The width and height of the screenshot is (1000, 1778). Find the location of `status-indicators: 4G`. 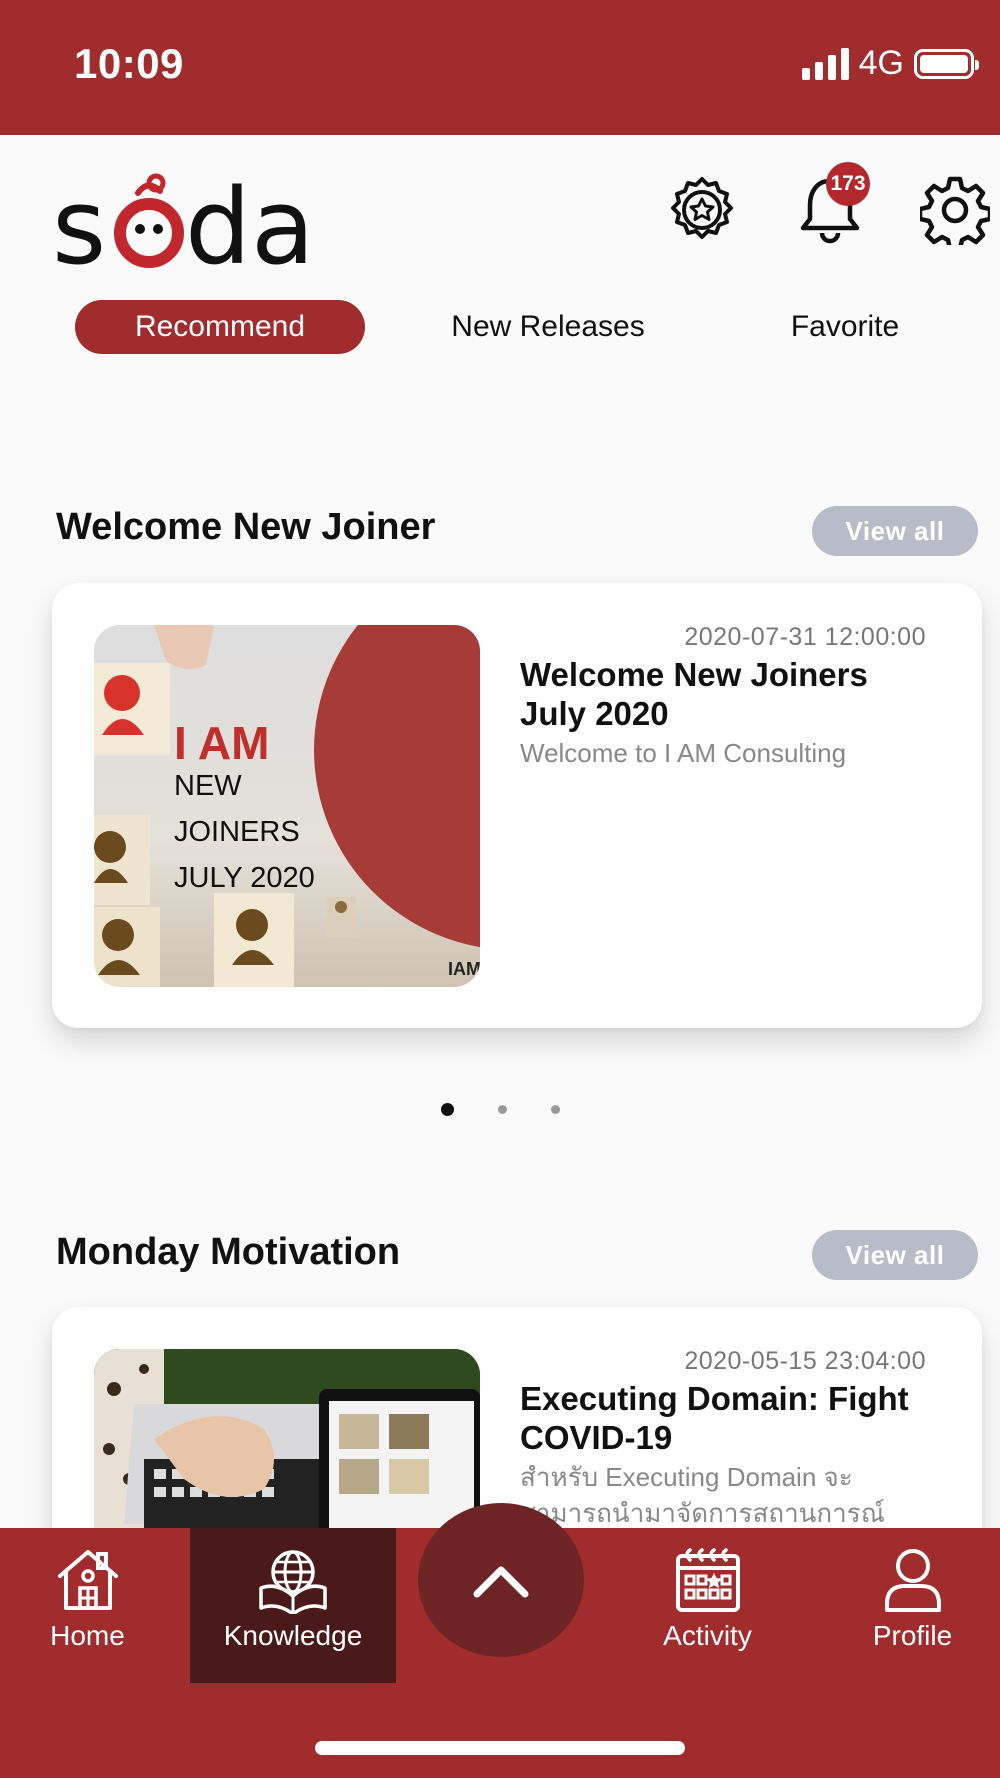

status-indicators: 4G is located at coordinates (890, 63).